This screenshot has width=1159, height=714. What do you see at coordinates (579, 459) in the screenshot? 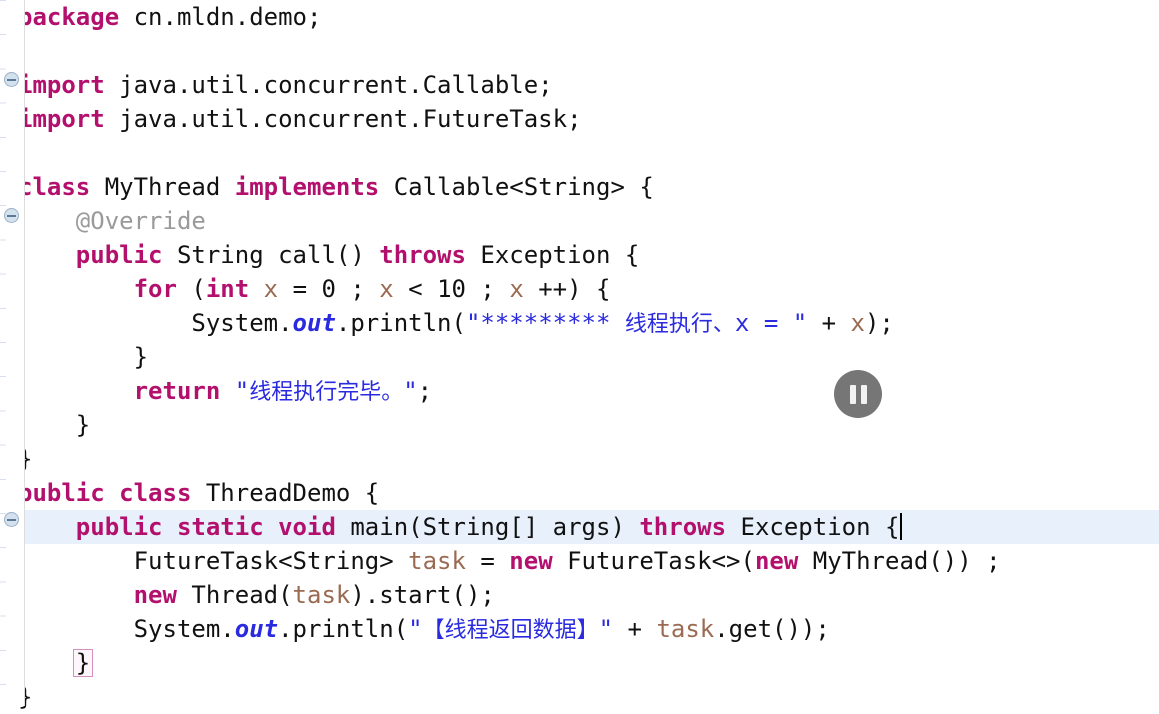
I see `line-close-class-mythread: }` at bounding box center [579, 459].